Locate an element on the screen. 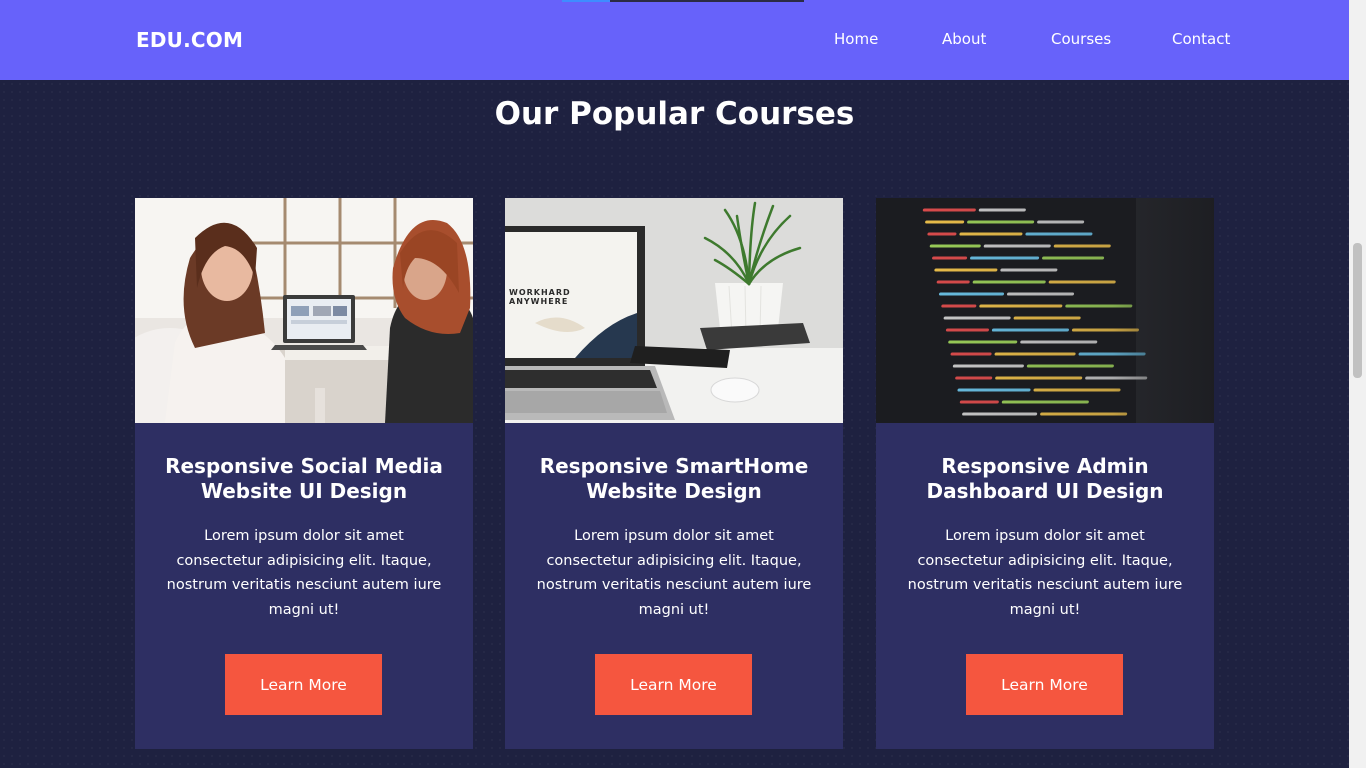 This screenshot has width=1366, height=768. top-accent-line is located at coordinates (683, 1).